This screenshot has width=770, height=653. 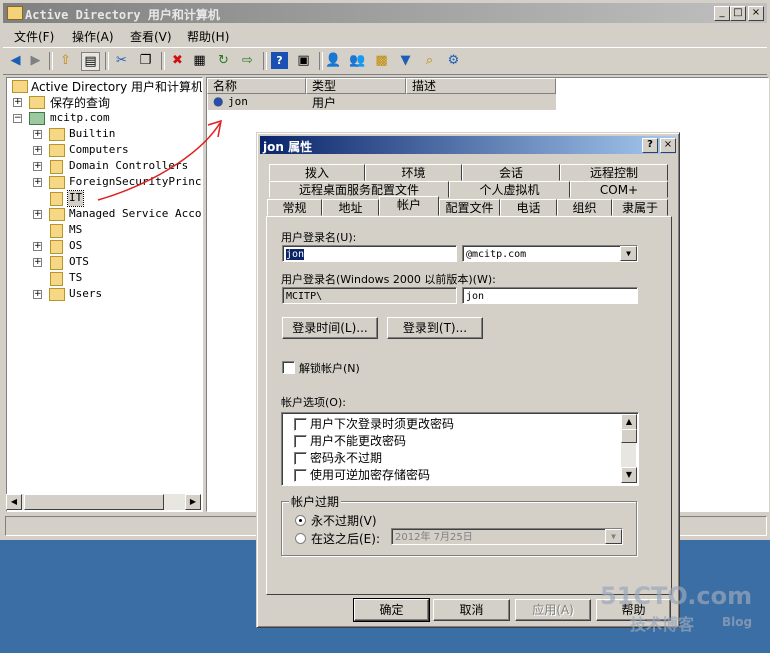 I want to click on column-type: 类型, so click(x=356, y=86).